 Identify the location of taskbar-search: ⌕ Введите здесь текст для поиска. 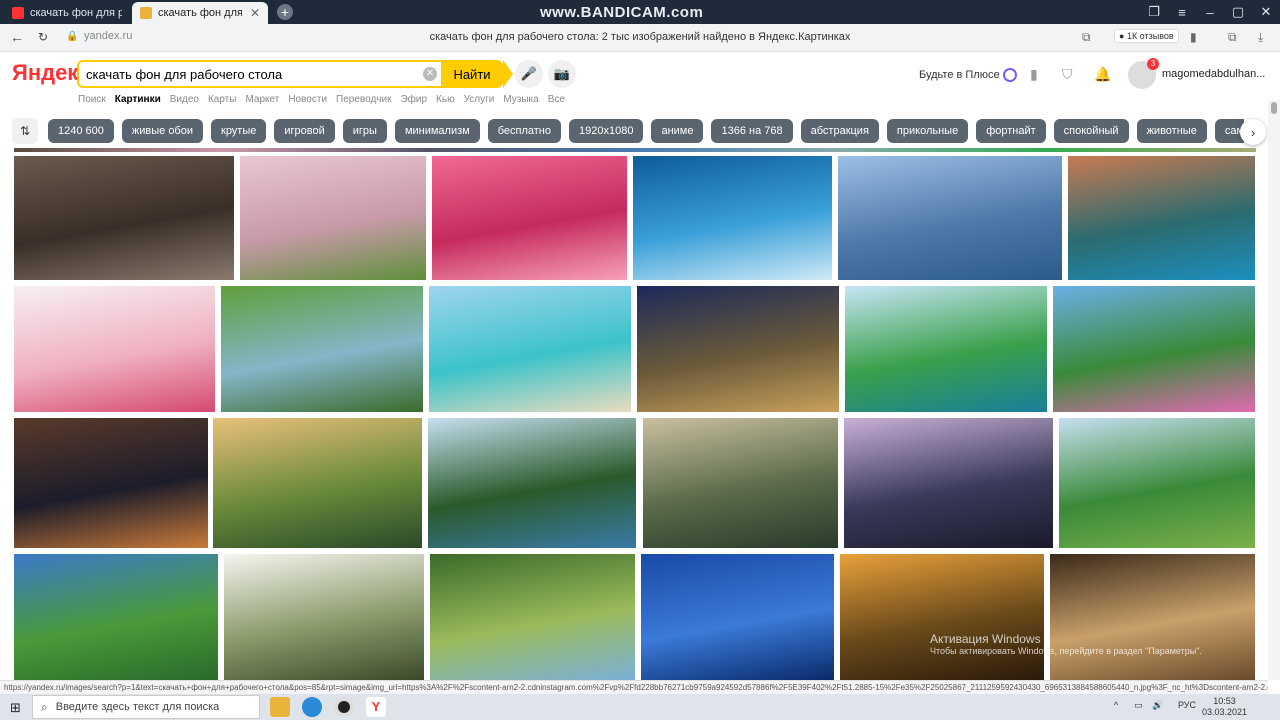
(146, 707).